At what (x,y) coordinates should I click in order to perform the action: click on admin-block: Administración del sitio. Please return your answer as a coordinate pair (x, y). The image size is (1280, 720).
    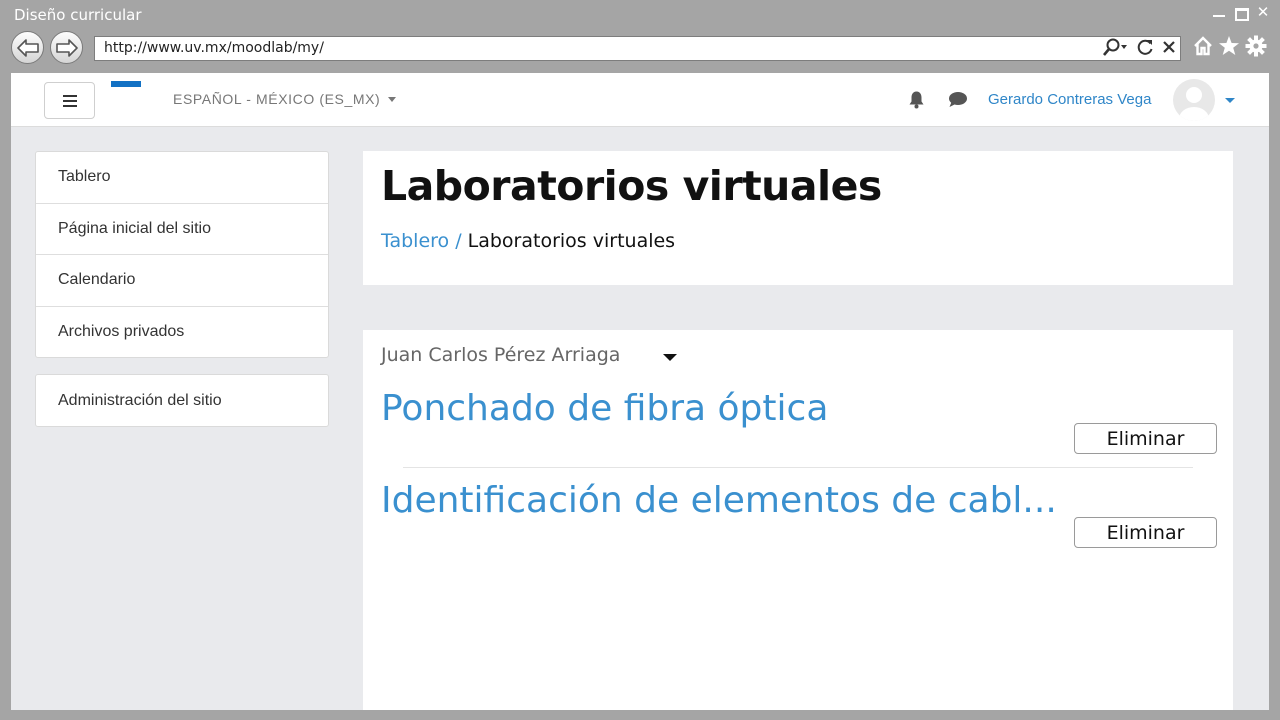
    Looking at the image, I should click on (182, 400).